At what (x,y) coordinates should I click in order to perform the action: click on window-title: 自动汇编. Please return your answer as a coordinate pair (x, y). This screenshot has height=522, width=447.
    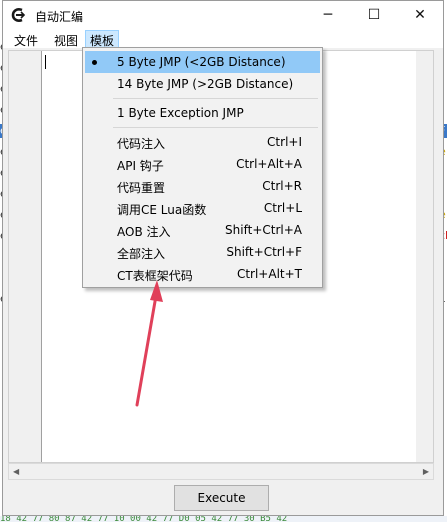
    Looking at the image, I should click on (59, 17).